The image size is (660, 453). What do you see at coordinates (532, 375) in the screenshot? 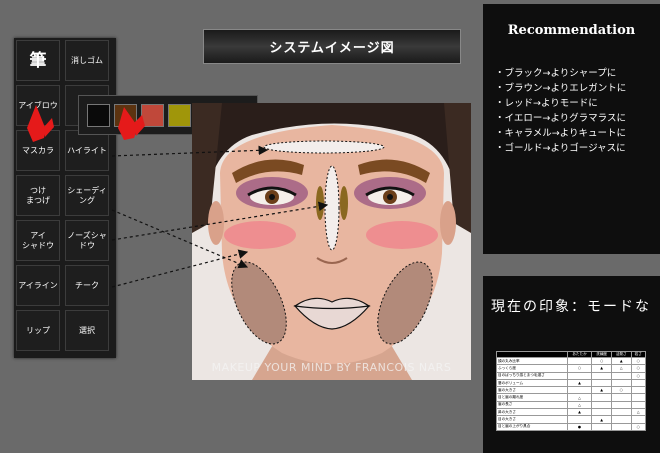
I see `table-cell: 目のぱっちり感とまつ毛濃さ` at bounding box center [532, 375].